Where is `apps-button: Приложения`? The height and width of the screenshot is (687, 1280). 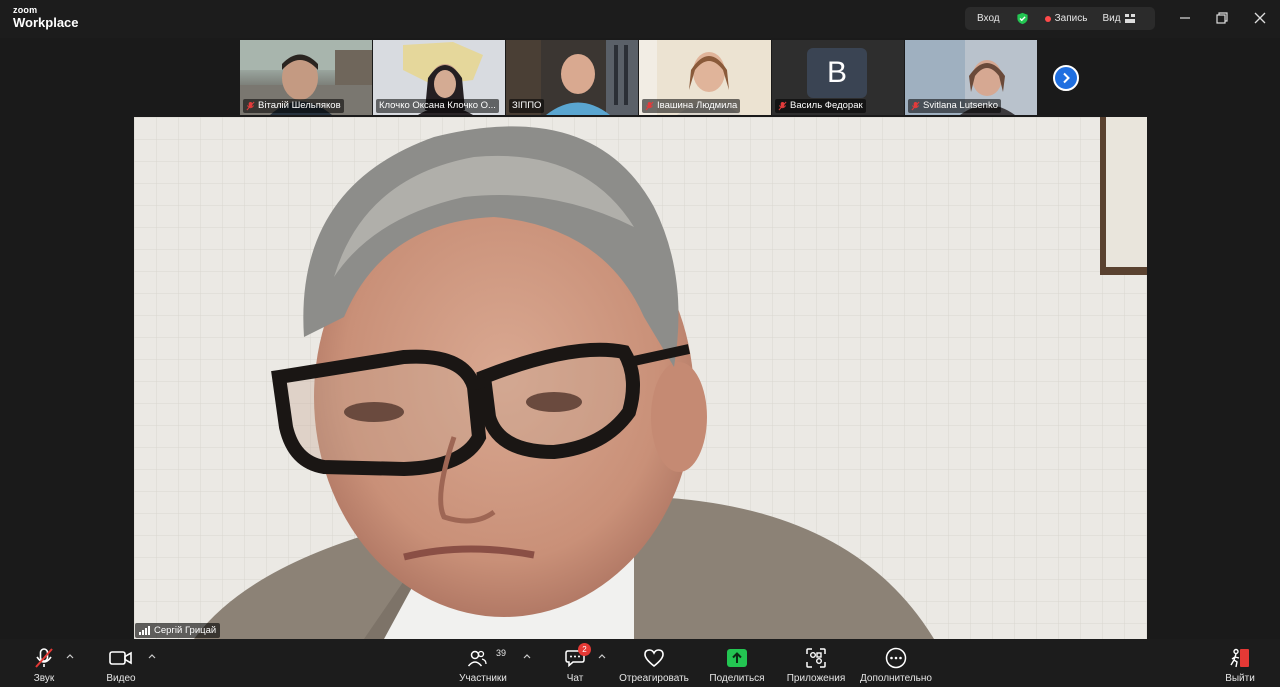
apps-button: Приложения is located at coordinates (816, 663).